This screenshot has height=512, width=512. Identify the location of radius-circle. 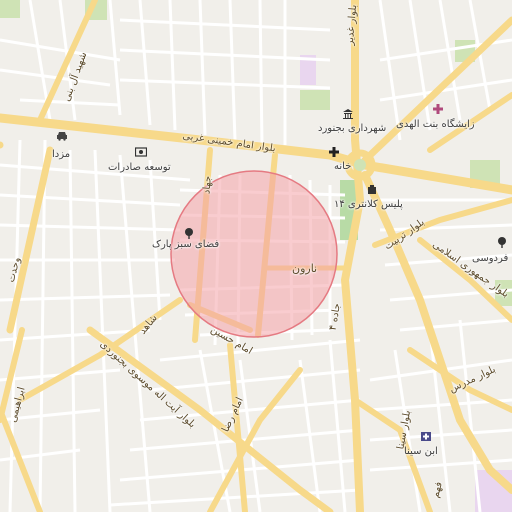
(254, 254).